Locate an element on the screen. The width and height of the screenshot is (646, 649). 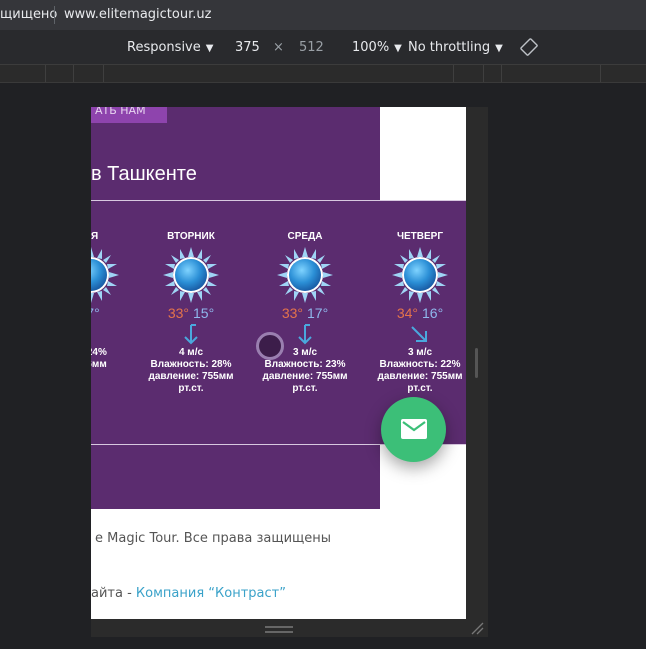
address-bar: щищено www.elitemagictour.uz is located at coordinates (323, 15).